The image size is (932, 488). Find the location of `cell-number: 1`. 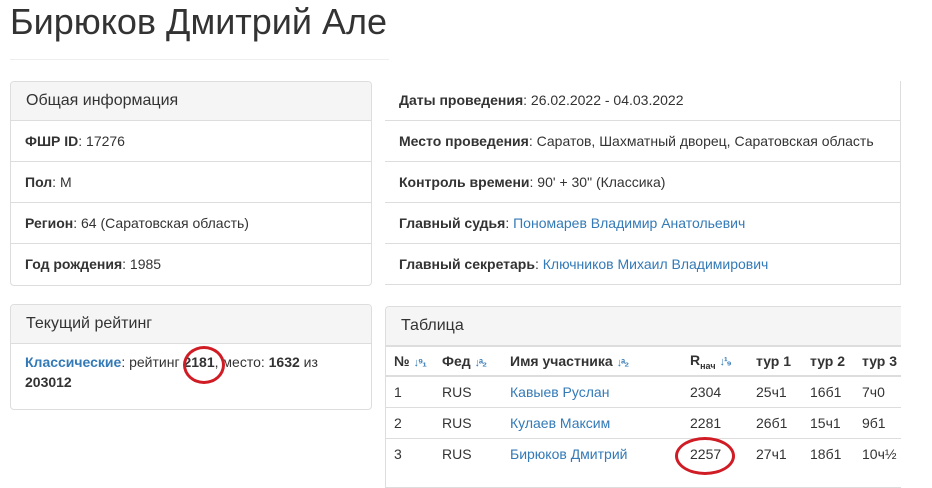

cell-number: 1 is located at coordinates (410, 391).